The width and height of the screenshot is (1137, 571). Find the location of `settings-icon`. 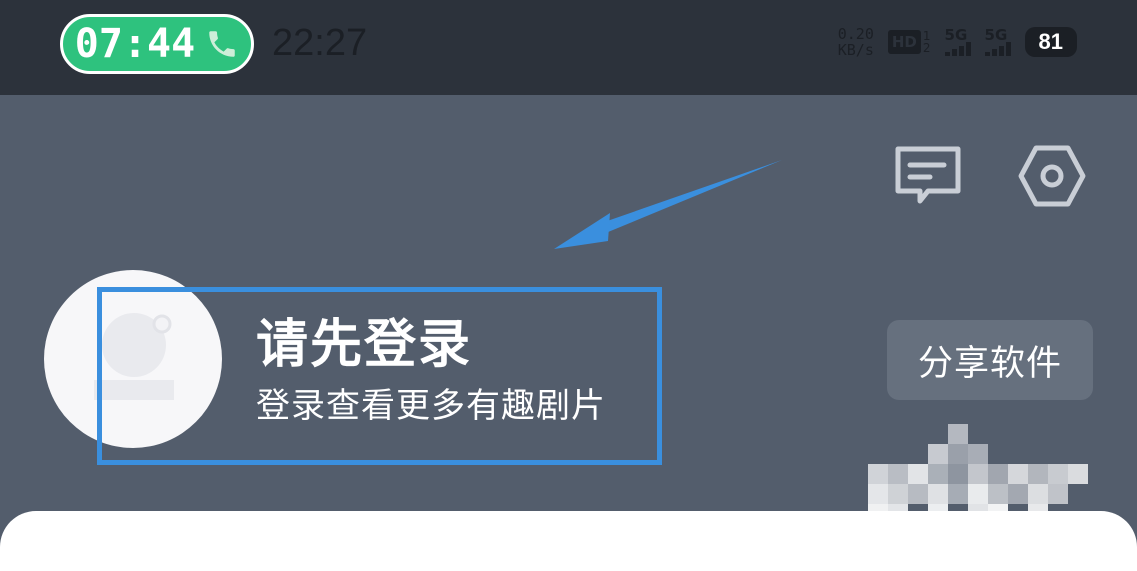

settings-icon is located at coordinates (1052, 176).